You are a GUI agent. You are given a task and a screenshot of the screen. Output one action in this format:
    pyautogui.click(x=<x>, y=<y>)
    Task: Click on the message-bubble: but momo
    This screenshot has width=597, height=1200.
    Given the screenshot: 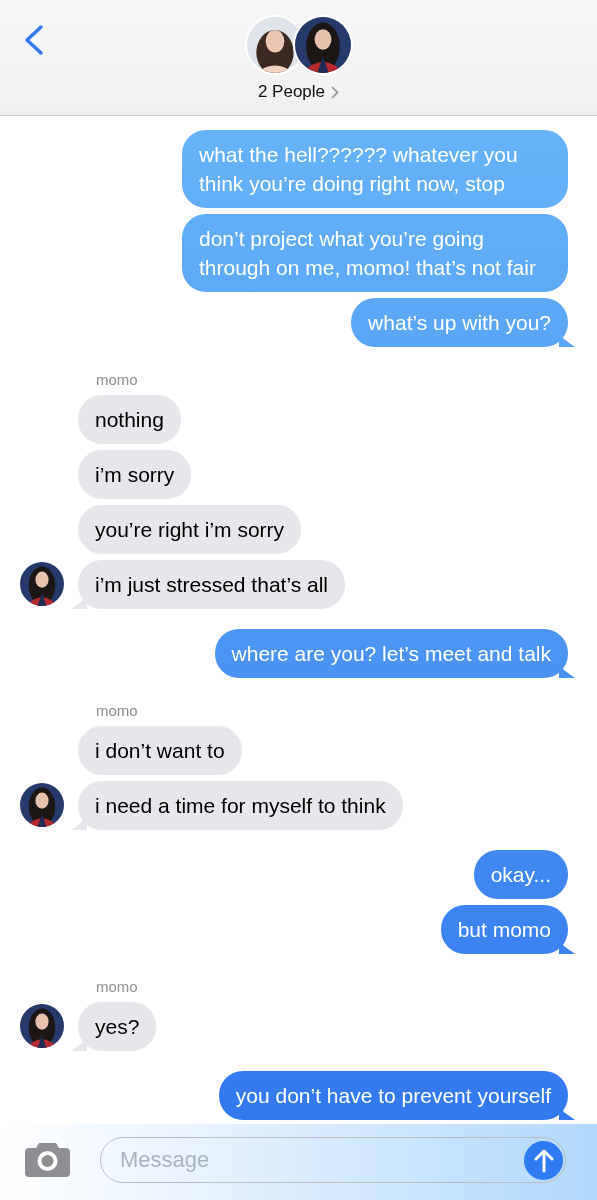 What is the action you would take?
    pyautogui.click(x=504, y=929)
    